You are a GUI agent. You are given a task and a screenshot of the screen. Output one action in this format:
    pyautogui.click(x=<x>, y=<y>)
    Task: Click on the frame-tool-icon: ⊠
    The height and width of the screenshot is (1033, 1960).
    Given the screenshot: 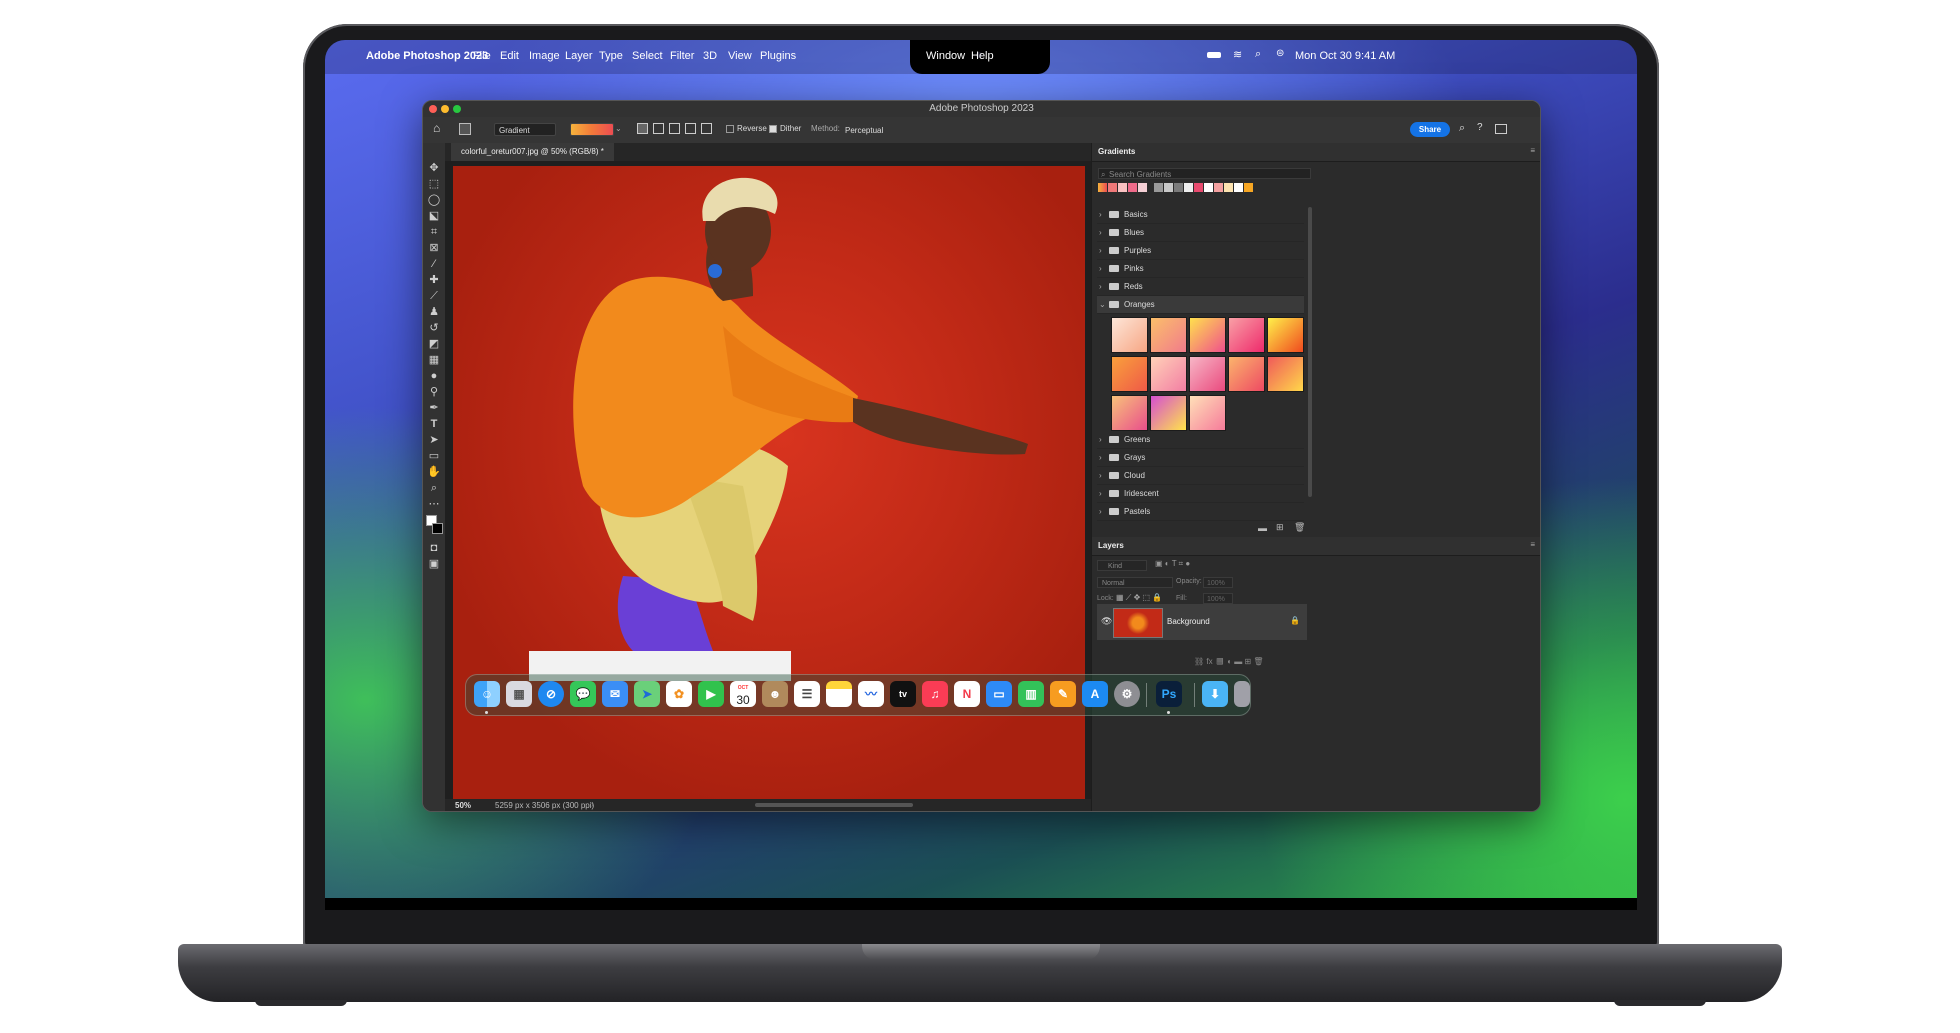 What is the action you would take?
    pyautogui.click(x=434, y=248)
    